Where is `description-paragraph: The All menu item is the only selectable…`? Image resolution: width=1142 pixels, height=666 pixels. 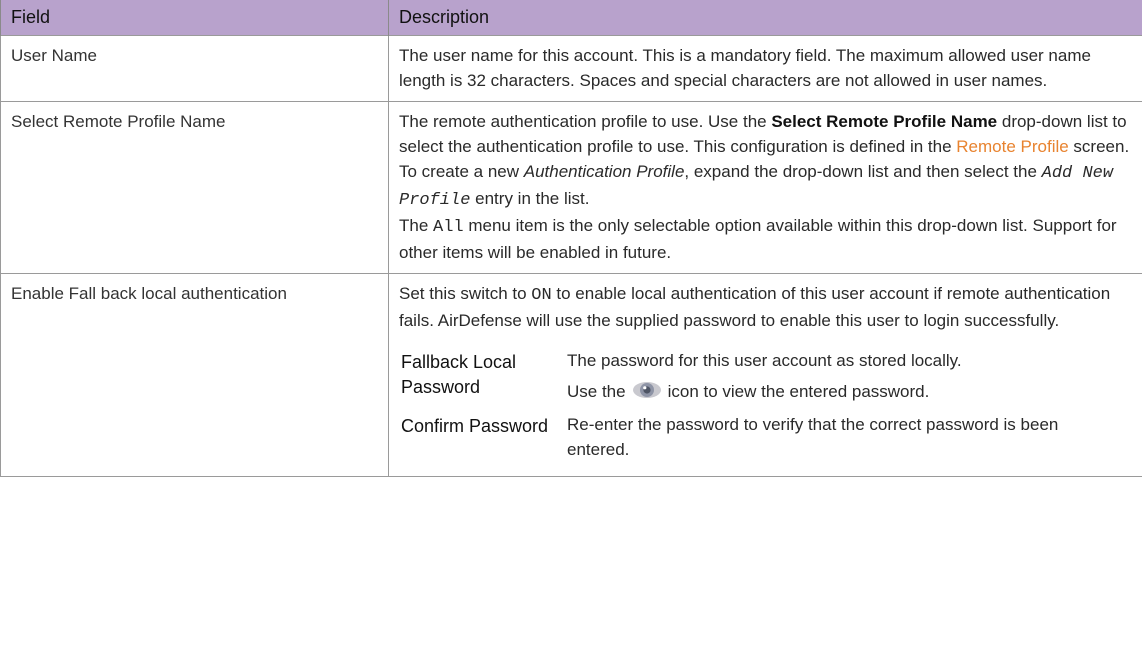
description-paragraph: The All menu item is the only selectable… is located at coordinates (765, 239).